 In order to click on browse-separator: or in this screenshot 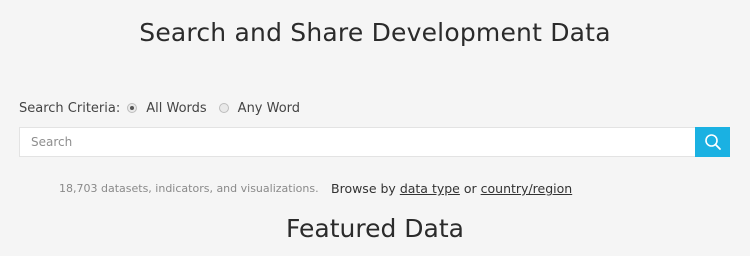, I will do `click(470, 188)`.